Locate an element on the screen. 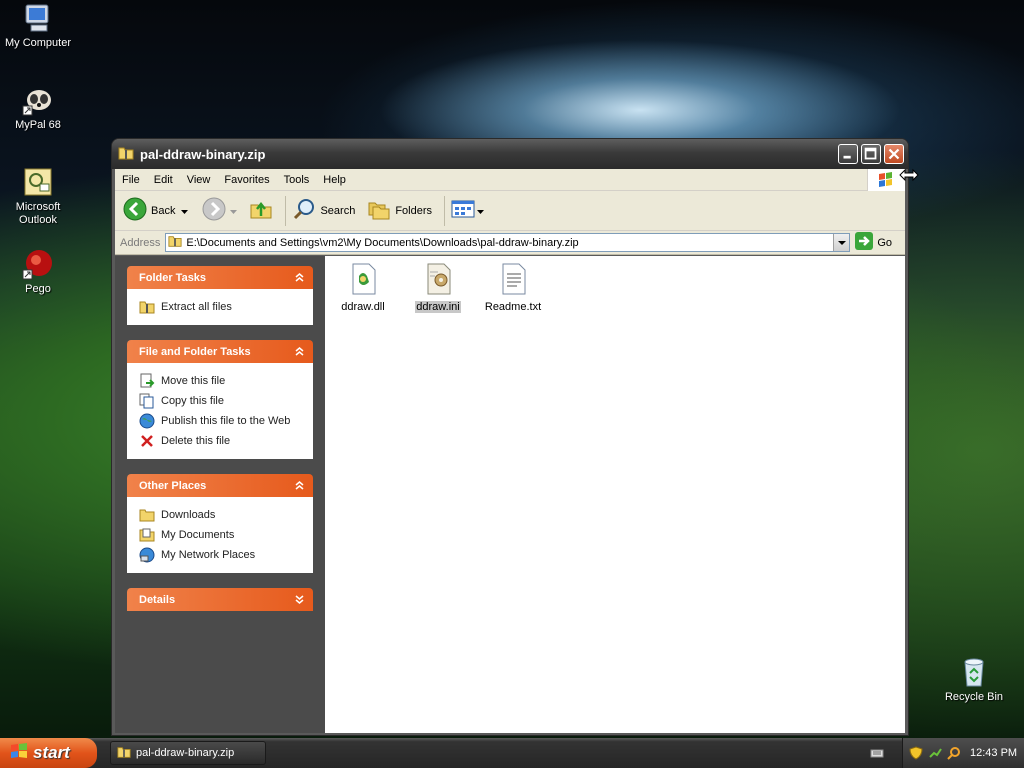 The image size is (1024, 768). forward-button is located at coordinates (220, 210).